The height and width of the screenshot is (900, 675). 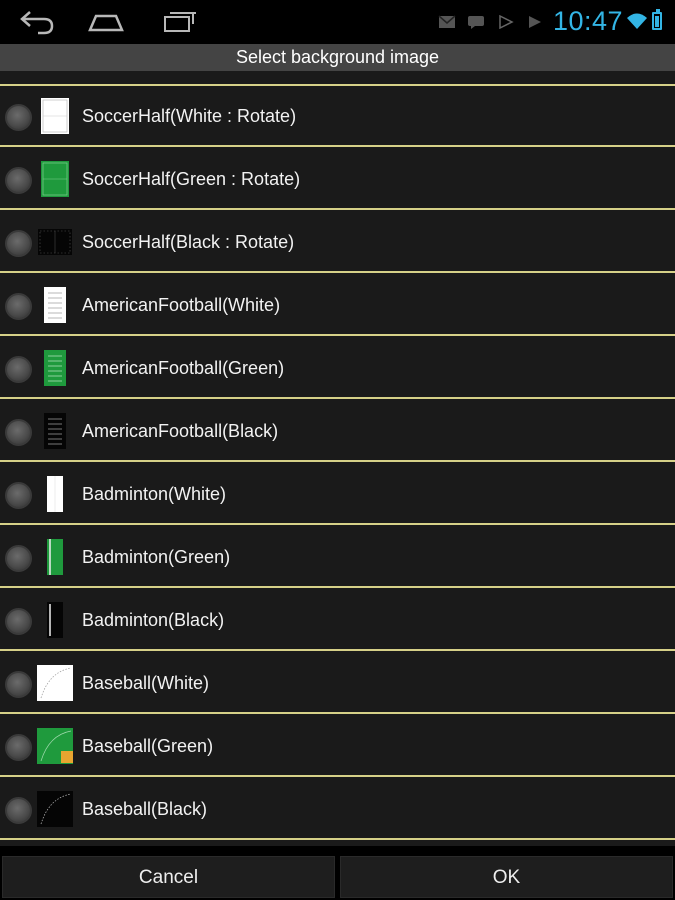 I want to click on football-black-thumbnail, so click(x=55, y=431).